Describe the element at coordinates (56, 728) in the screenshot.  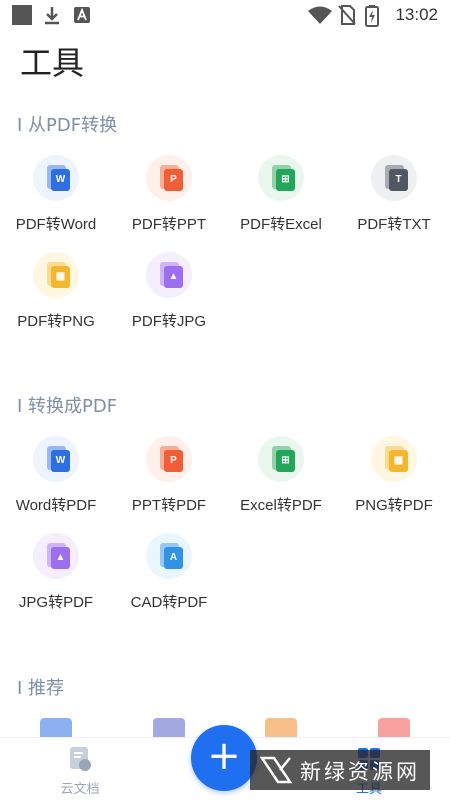
I see `recommended-scan-icon` at that location.